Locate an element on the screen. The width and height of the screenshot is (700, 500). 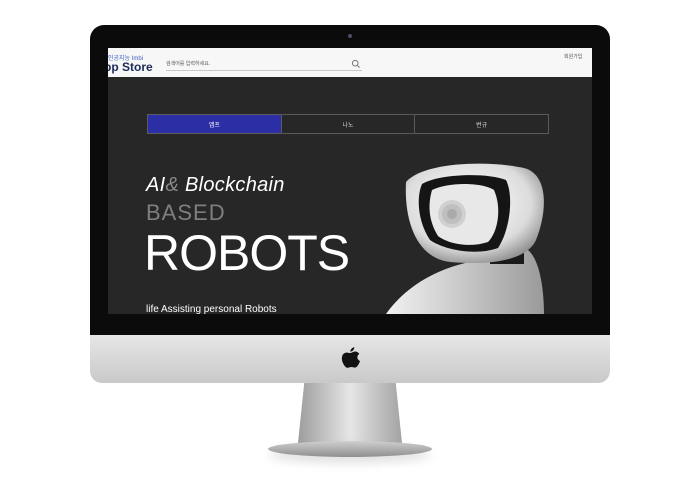
site-header: 인공지능 Imbi pp Store 회원가입 is located at coordinates (350, 62).